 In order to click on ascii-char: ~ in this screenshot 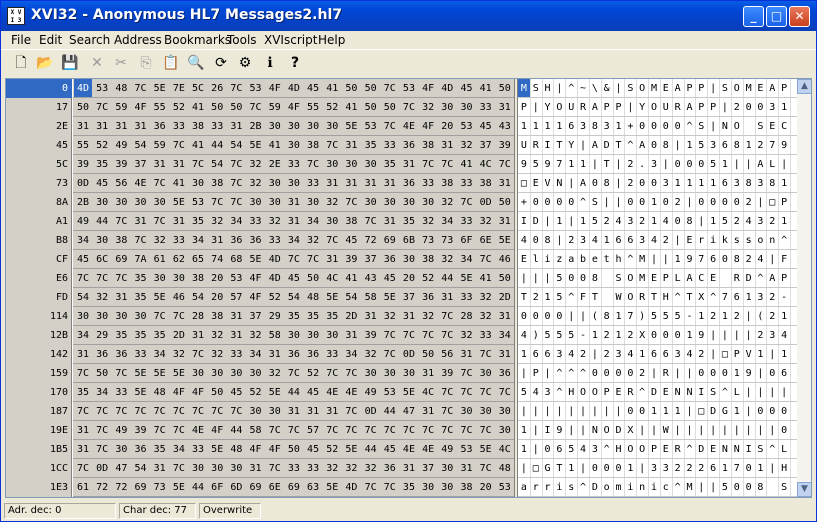, I will do `click(583, 88)`.